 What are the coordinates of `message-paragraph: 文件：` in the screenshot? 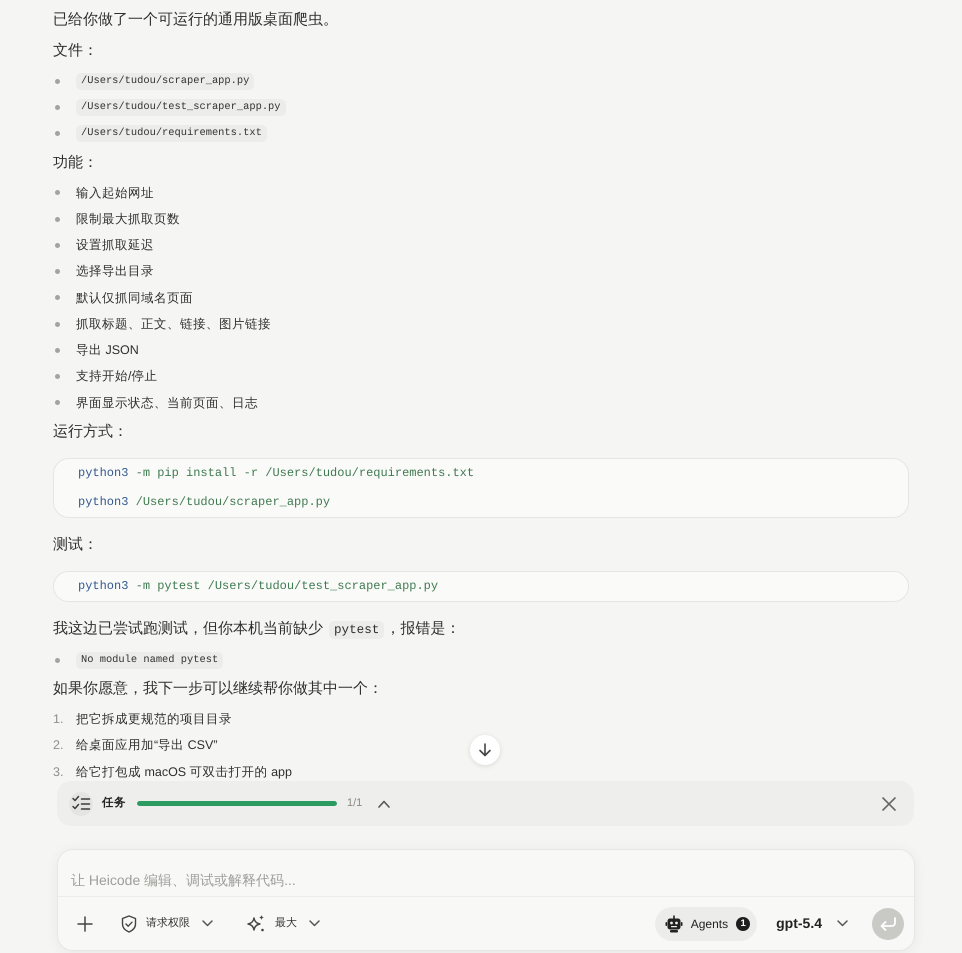 It's located at (76, 51).